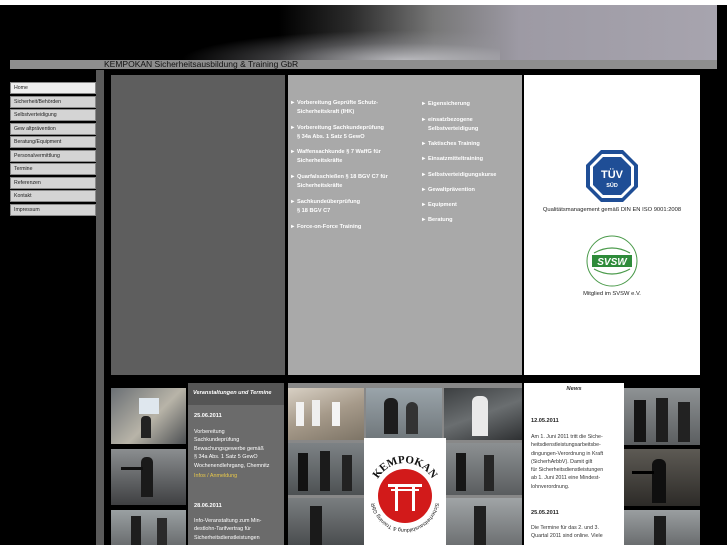  Describe the element at coordinates (483, 414) in the screenshot. I see `photo-arrest-training` at that location.